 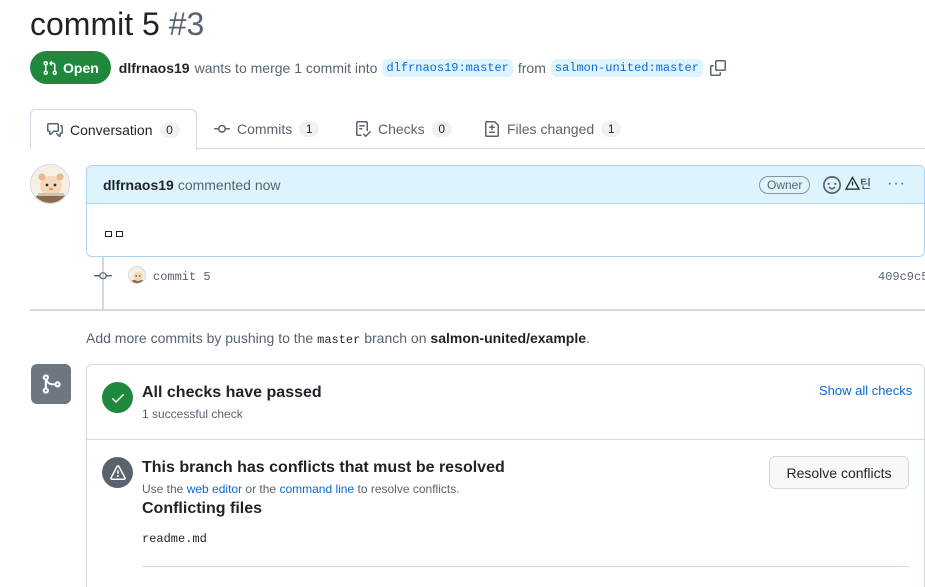 I want to click on avatar, so click(x=50, y=184).